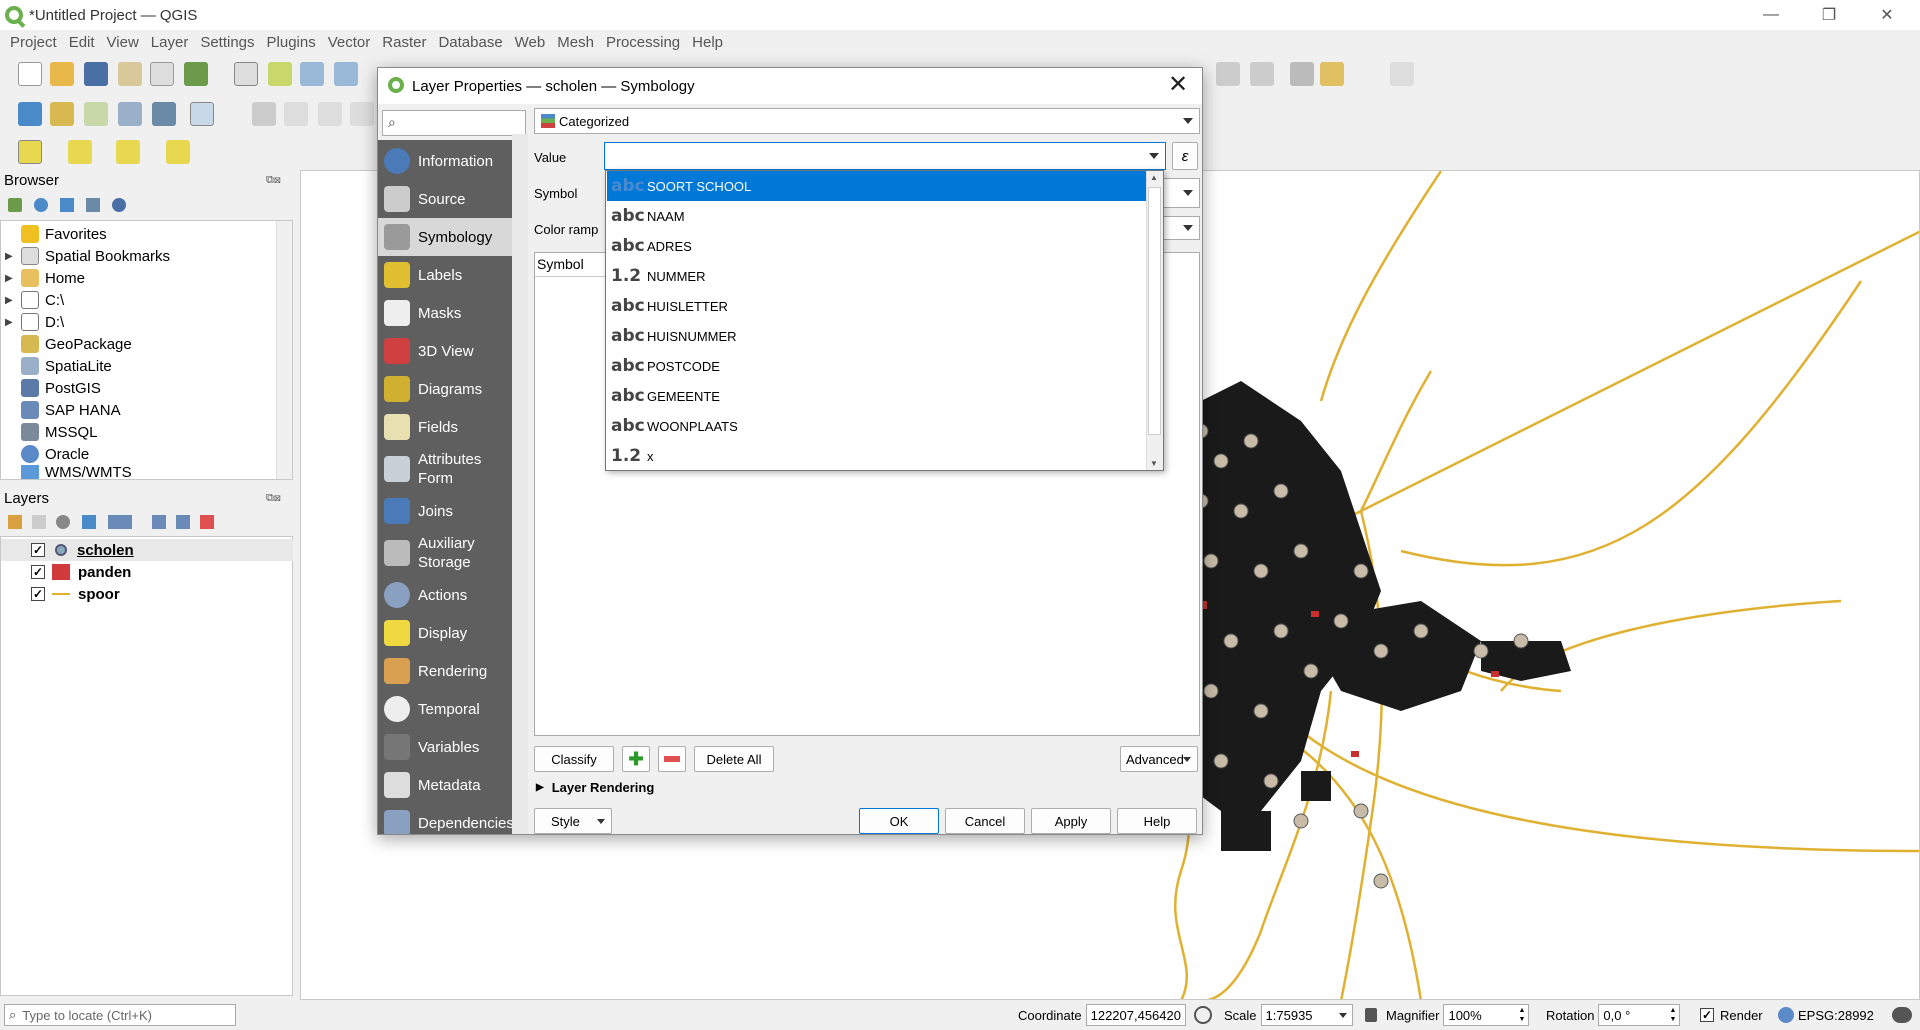 Image resolution: width=1920 pixels, height=1030 pixels. Describe the element at coordinates (1179, 228) in the screenshot. I see `color-ramp-select` at that location.